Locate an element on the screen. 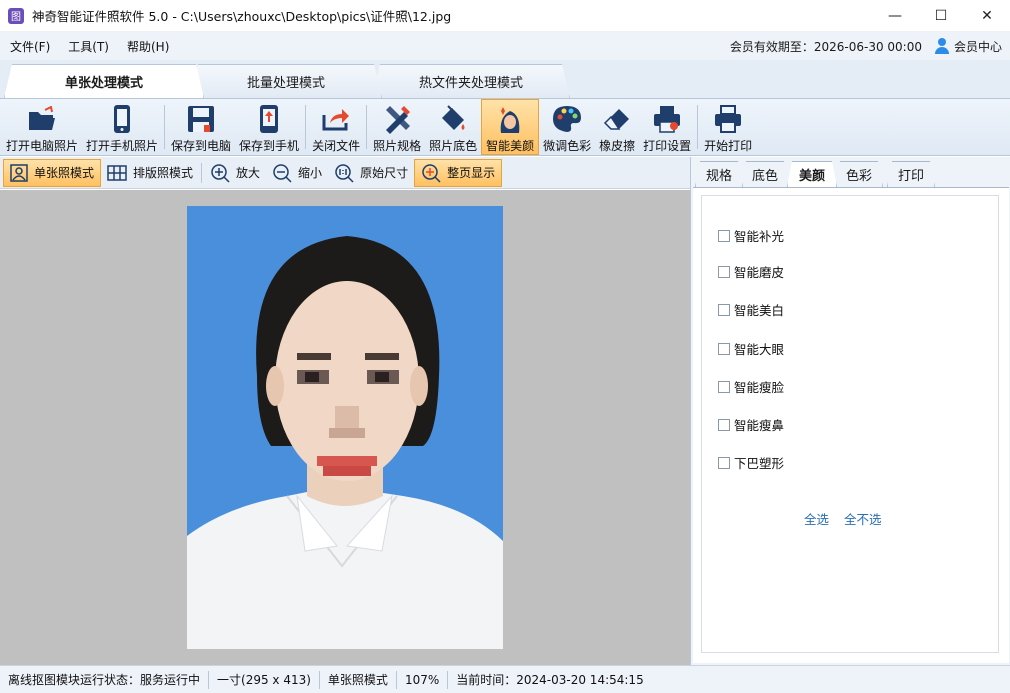 This screenshot has width=1010, height=693. photo-spec-button: 照片规格 is located at coordinates (397, 127).